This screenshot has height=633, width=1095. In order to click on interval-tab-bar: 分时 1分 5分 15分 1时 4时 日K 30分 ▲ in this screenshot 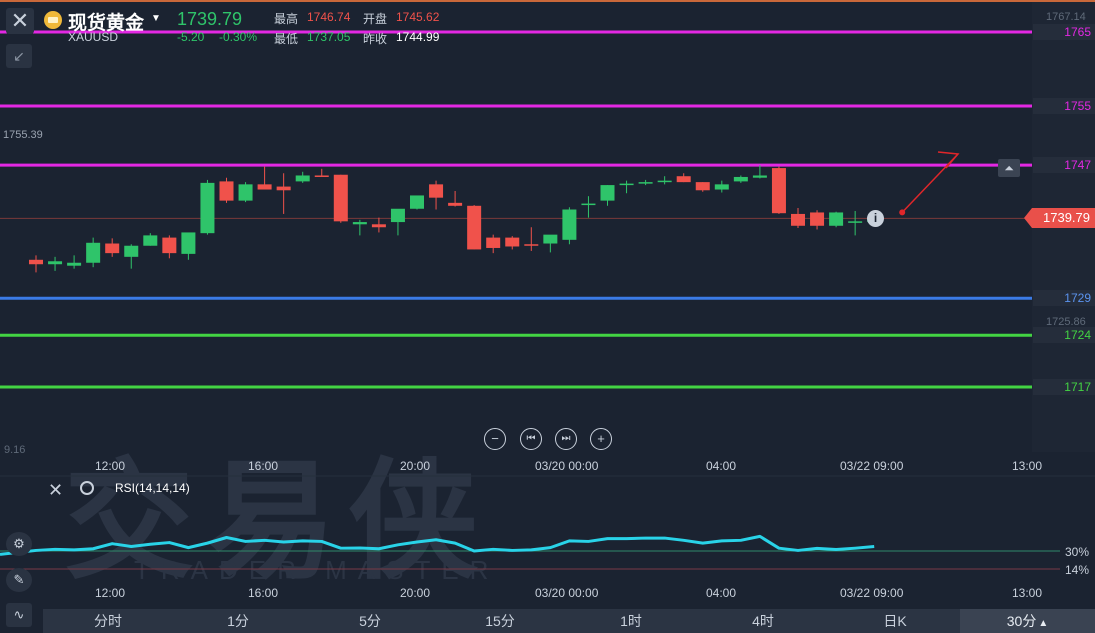, I will do `click(569, 621)`.